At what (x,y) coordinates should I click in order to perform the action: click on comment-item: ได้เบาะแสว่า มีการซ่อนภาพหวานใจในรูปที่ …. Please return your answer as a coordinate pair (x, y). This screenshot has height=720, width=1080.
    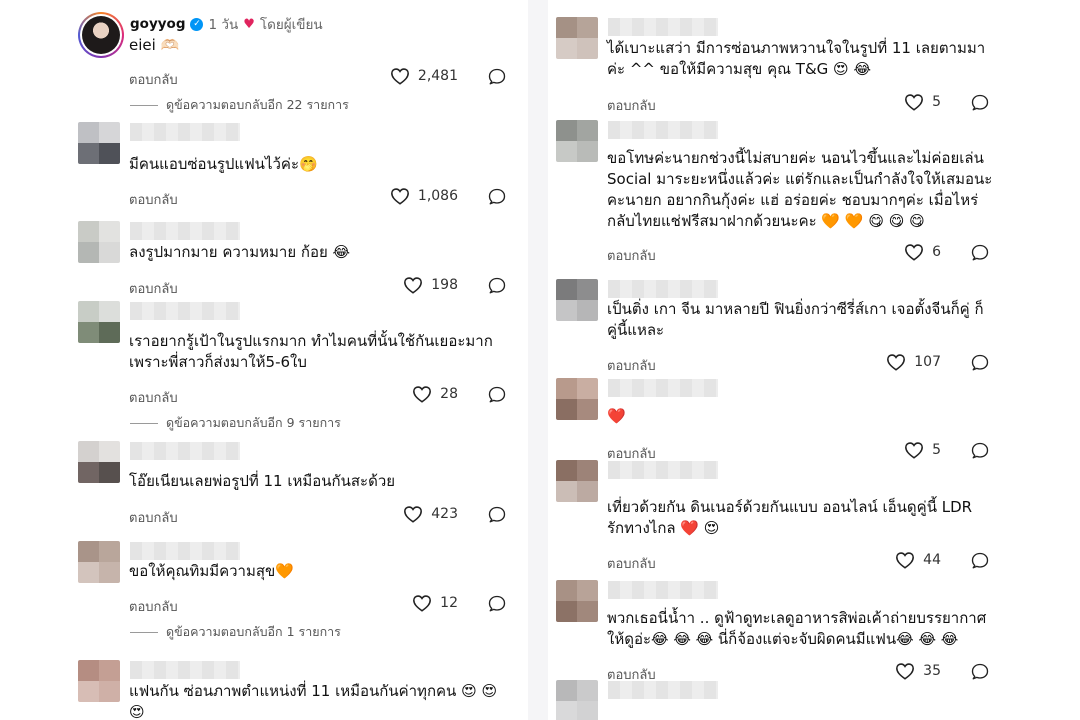
    Looking at the image, I should click on (780, 70).